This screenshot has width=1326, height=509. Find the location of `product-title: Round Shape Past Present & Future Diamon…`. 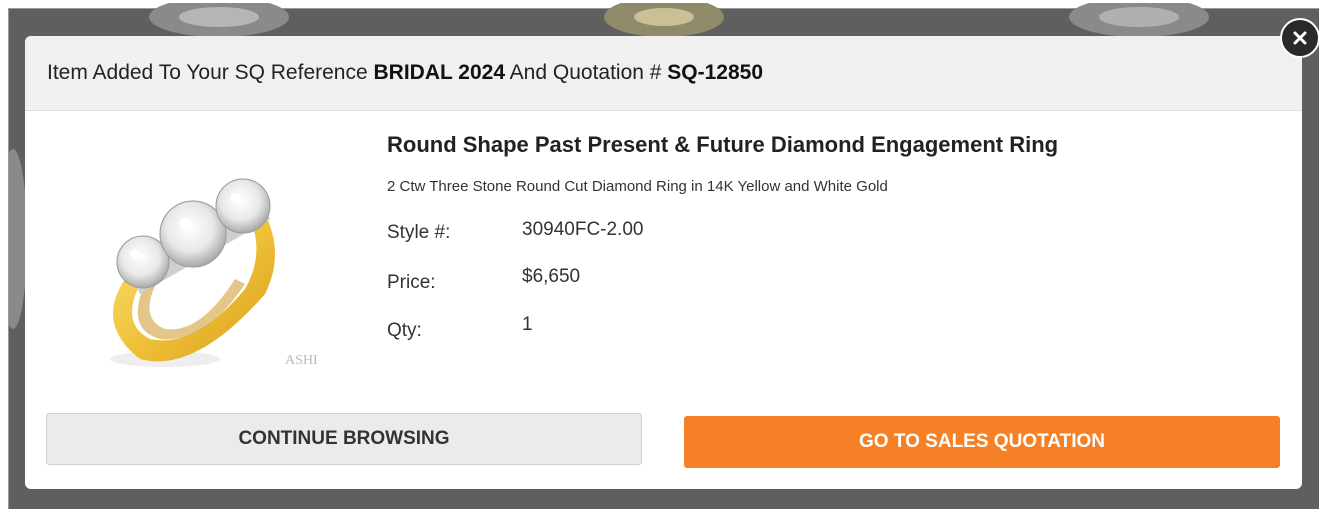

product-title: Round Shape Past Present & Future Diamon… is located at coordinates (723, 144).